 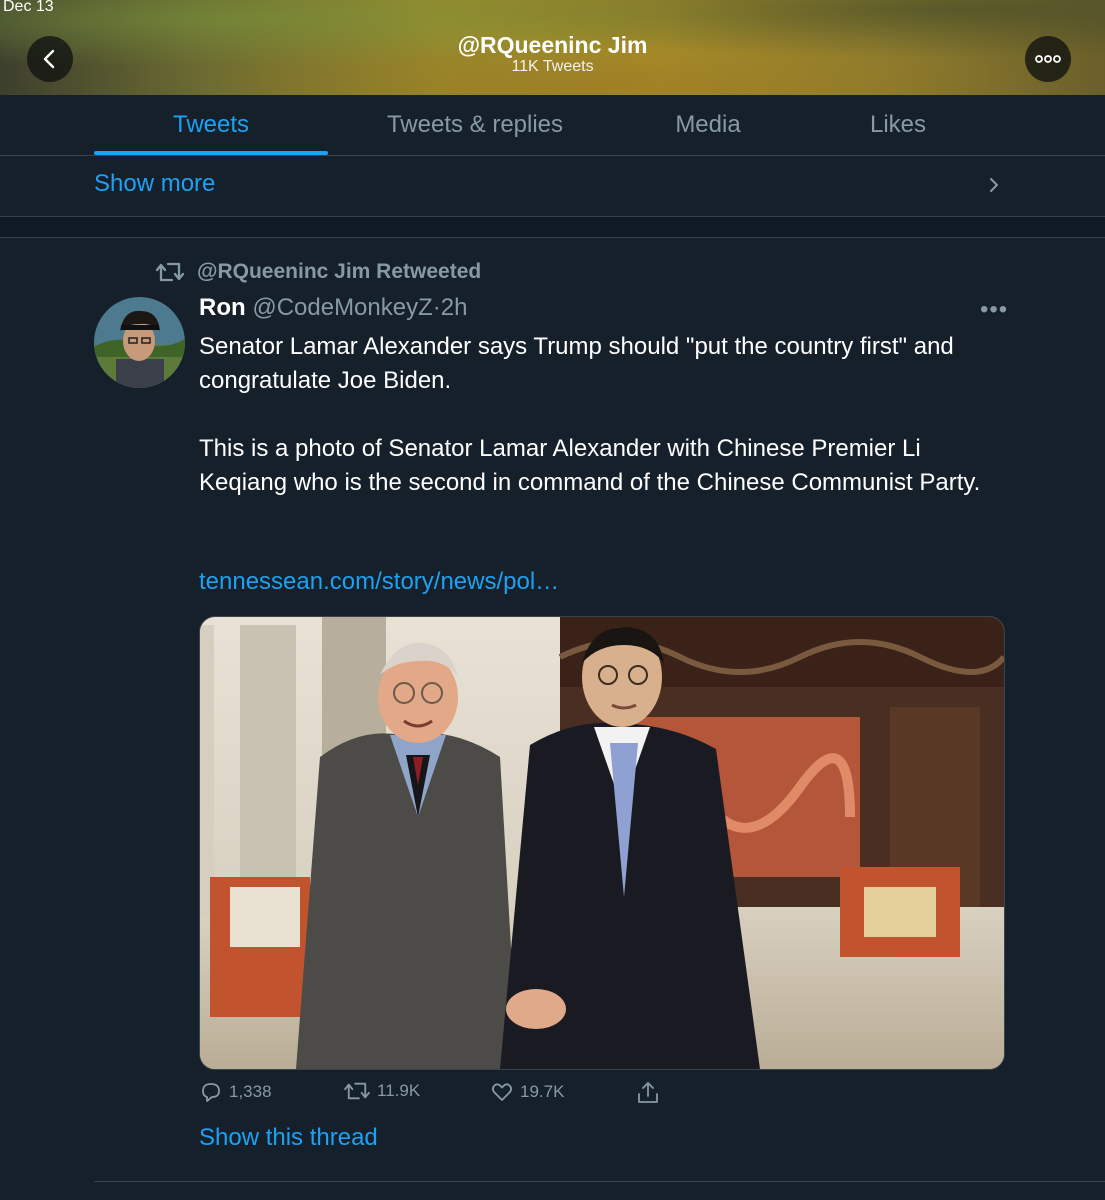 What do you see at coordinates (211, 153) in the screenshot?
I see `active-tab-indicator` at bounding box center [211, 153].